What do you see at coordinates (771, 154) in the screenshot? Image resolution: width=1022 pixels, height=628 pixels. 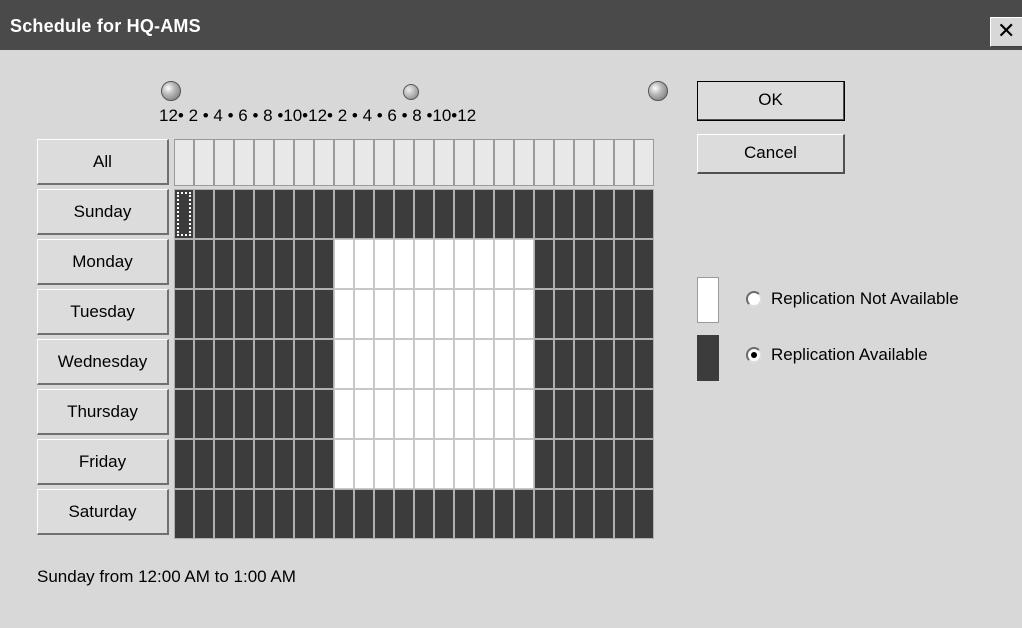 I see `cancel-button: Cancel` at bounding box center [771, 154].